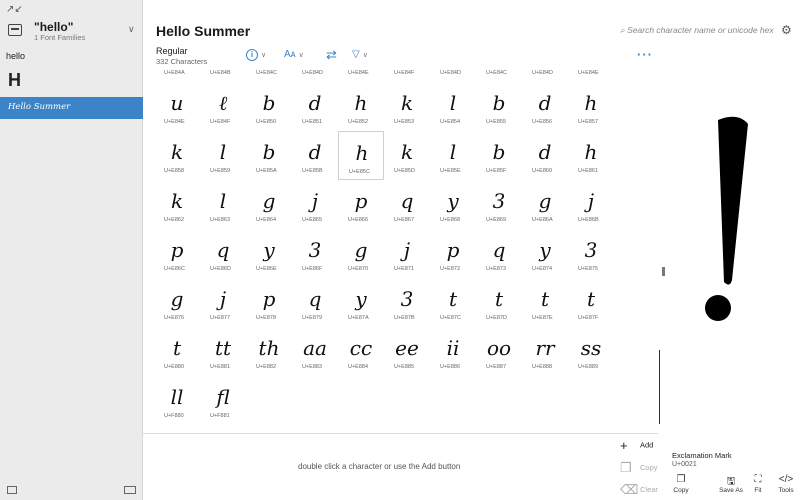 The image size is (800, 500). What do you see at coordinates (315, 253) in the screenshot?
I see `glyph-cell: 3 U+E86F` at bounding box center [315, 253].